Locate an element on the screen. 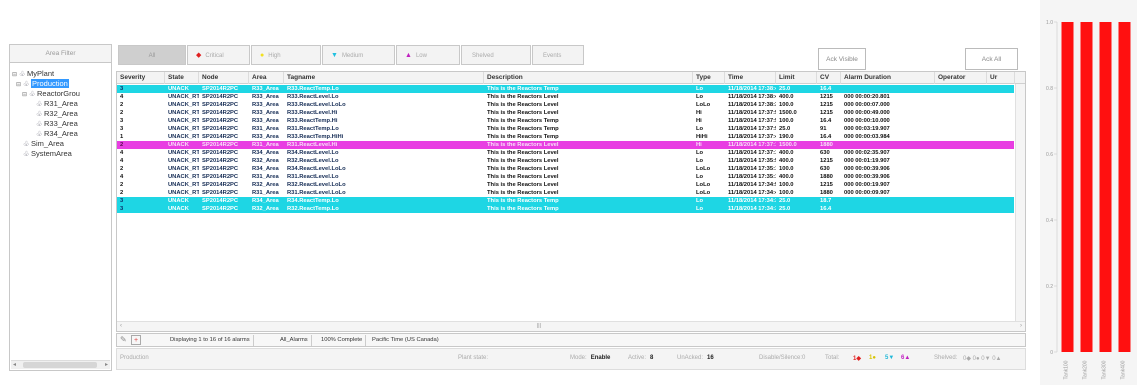 The width and height of the screenshot is (1137, 385). tree-node: ♧ R34_Area is located at coordinates (53, 134).